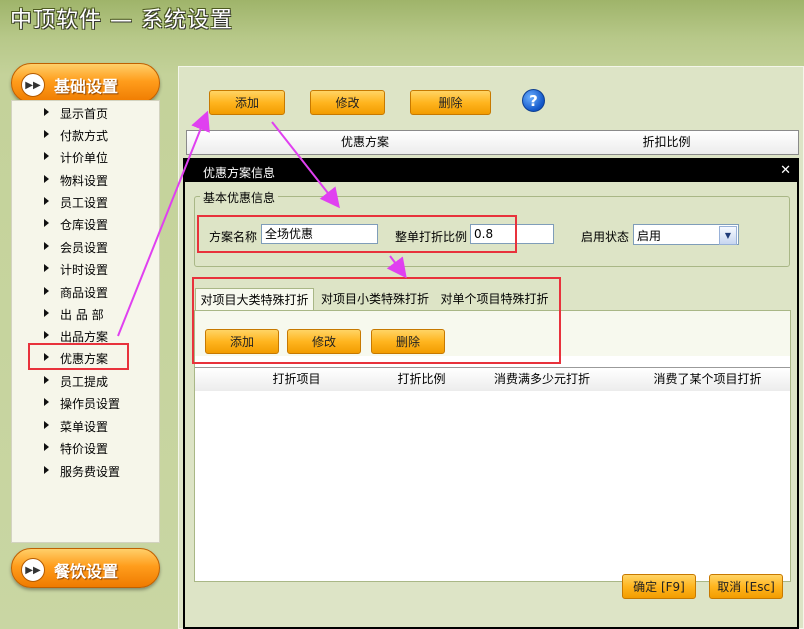  What do you see at coordinates (262, 223) in the screenshot?
I see `annotation-arrows` at bounding box center [262, 223].